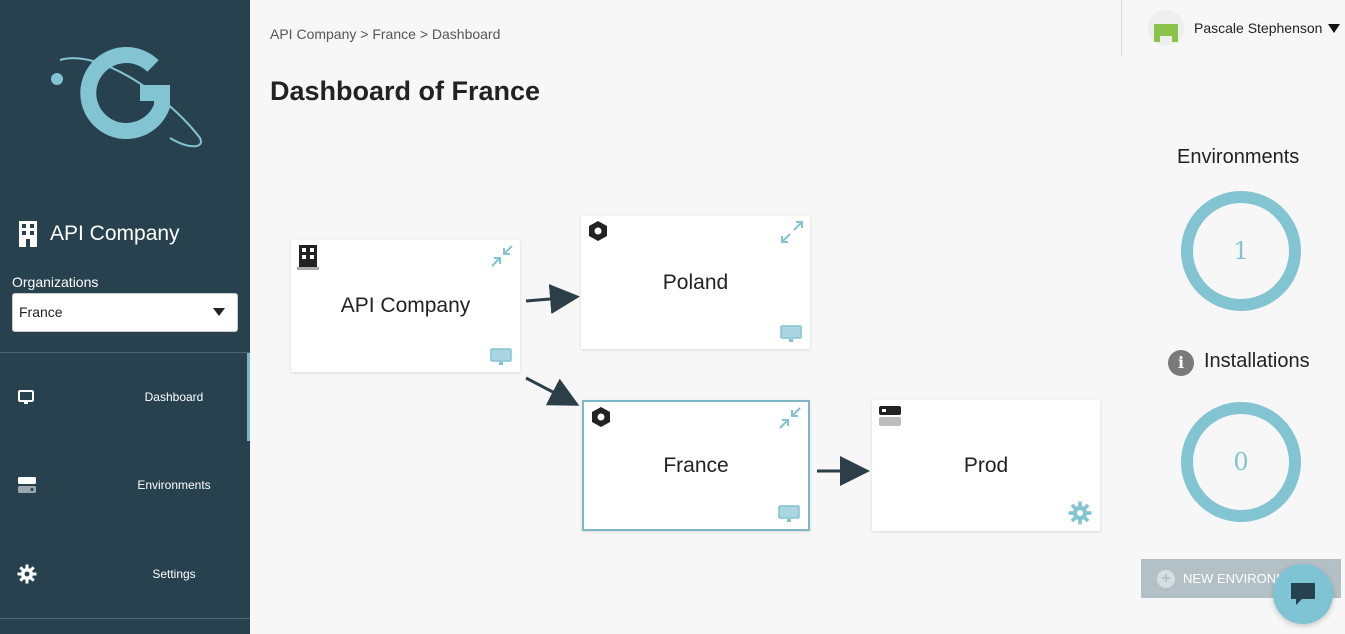 Image resolution: width=1345 pixels, height=634 pixels. I want to click on nav-item-environments: Environments, so click(125, 485).